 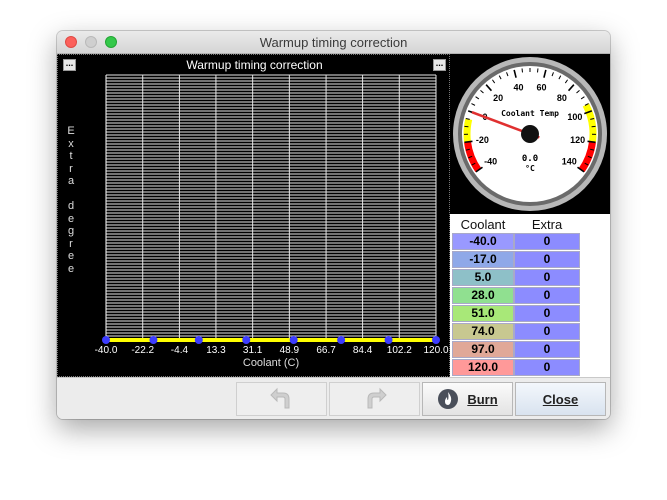 I want to click on undo-button, so click(x=281, y=399).